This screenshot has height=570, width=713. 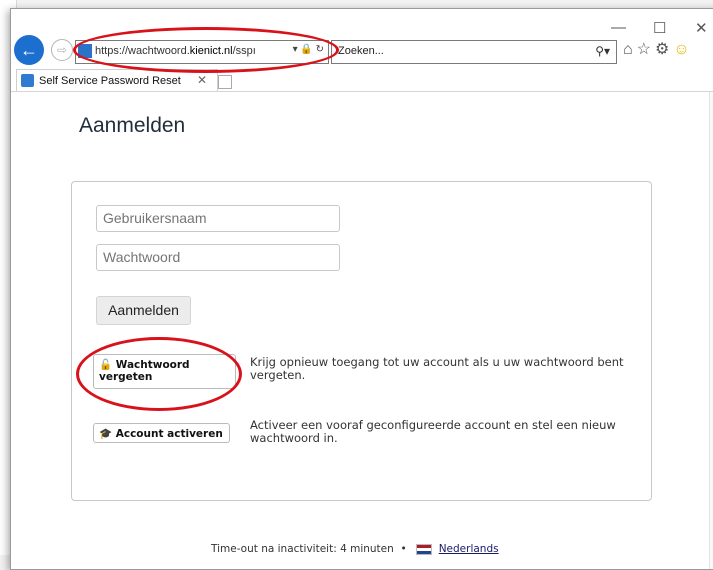 What do you see at coordinates (110, 81) in the screenshot?
I see `tab-title: Self Service Password Reset` at bounding box center [110, 81].